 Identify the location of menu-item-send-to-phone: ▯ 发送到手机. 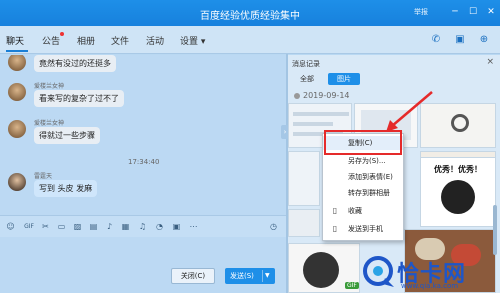
(363, 229).